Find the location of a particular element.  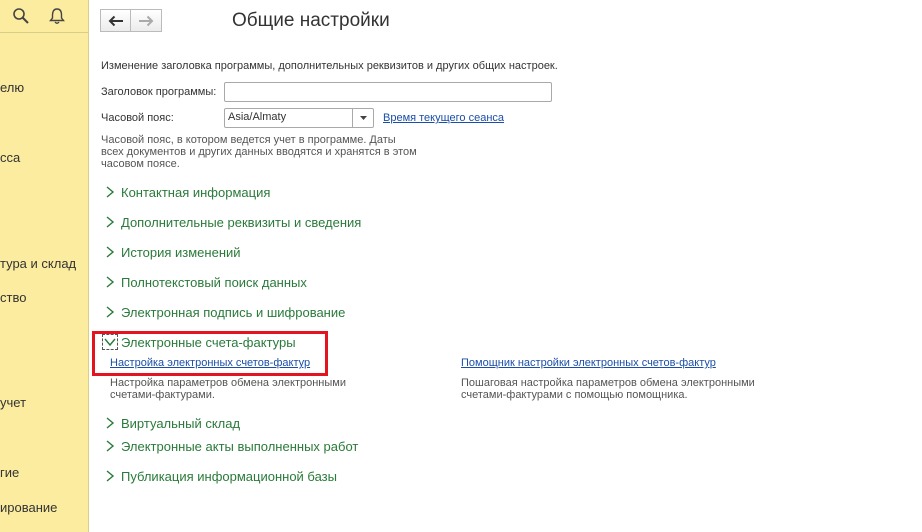

timezone-value: Asia/Almaty is located at coordinates (257, 117).